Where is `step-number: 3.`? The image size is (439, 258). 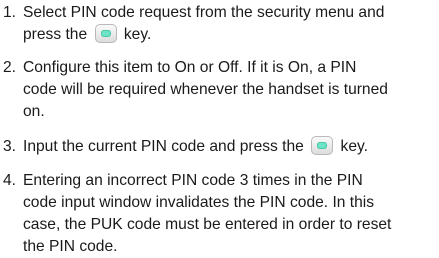 step-number: 3. is located at coordinates (10, 146).